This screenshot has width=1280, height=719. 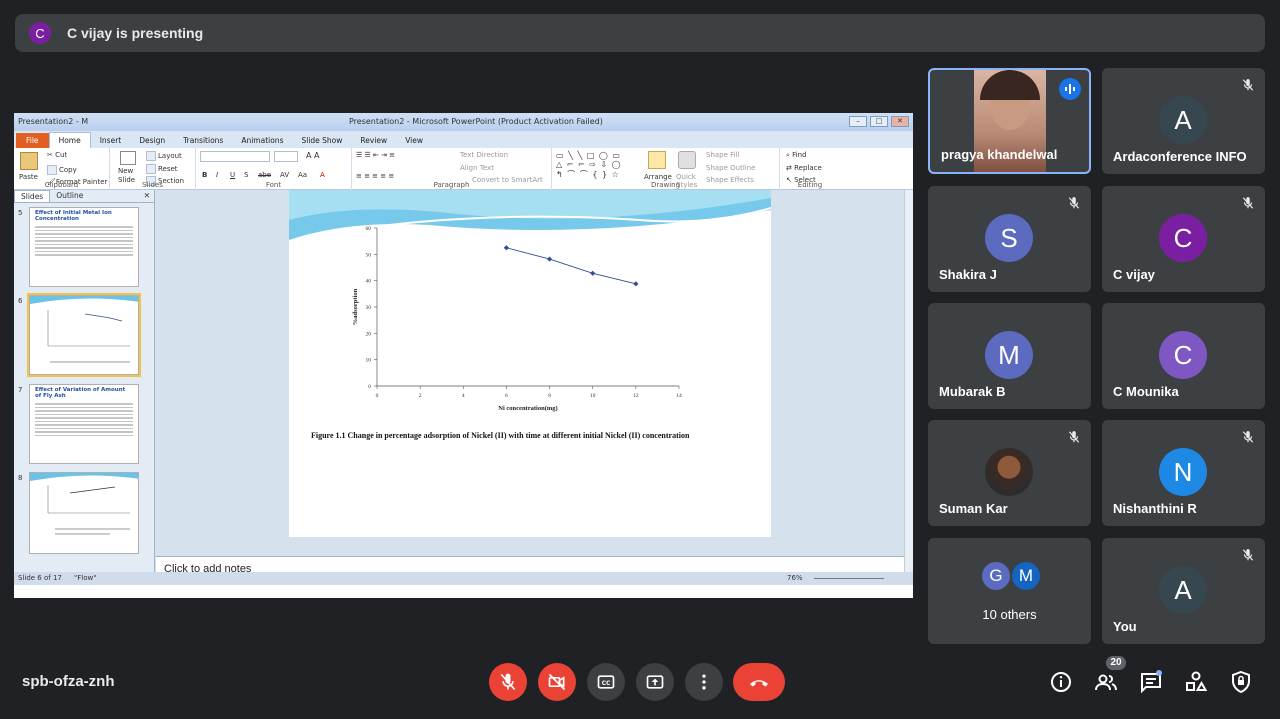 What do you see at coordinates (704, 682) in the screenshot?
I see `more-options-button` at bounding box center [704, 682].